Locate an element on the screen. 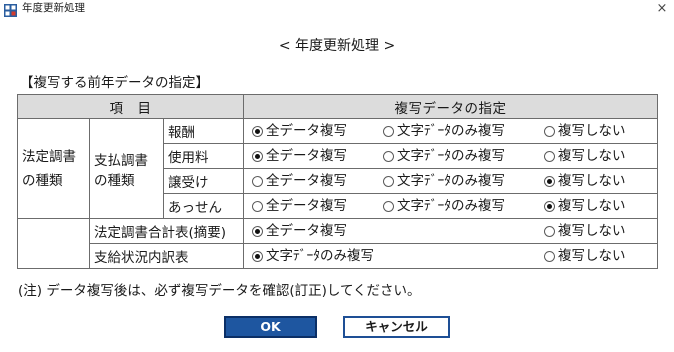  radio-assen-text: 文字ﾃﾞｰﾀのみ複写 is located at coordinates (444, 206).